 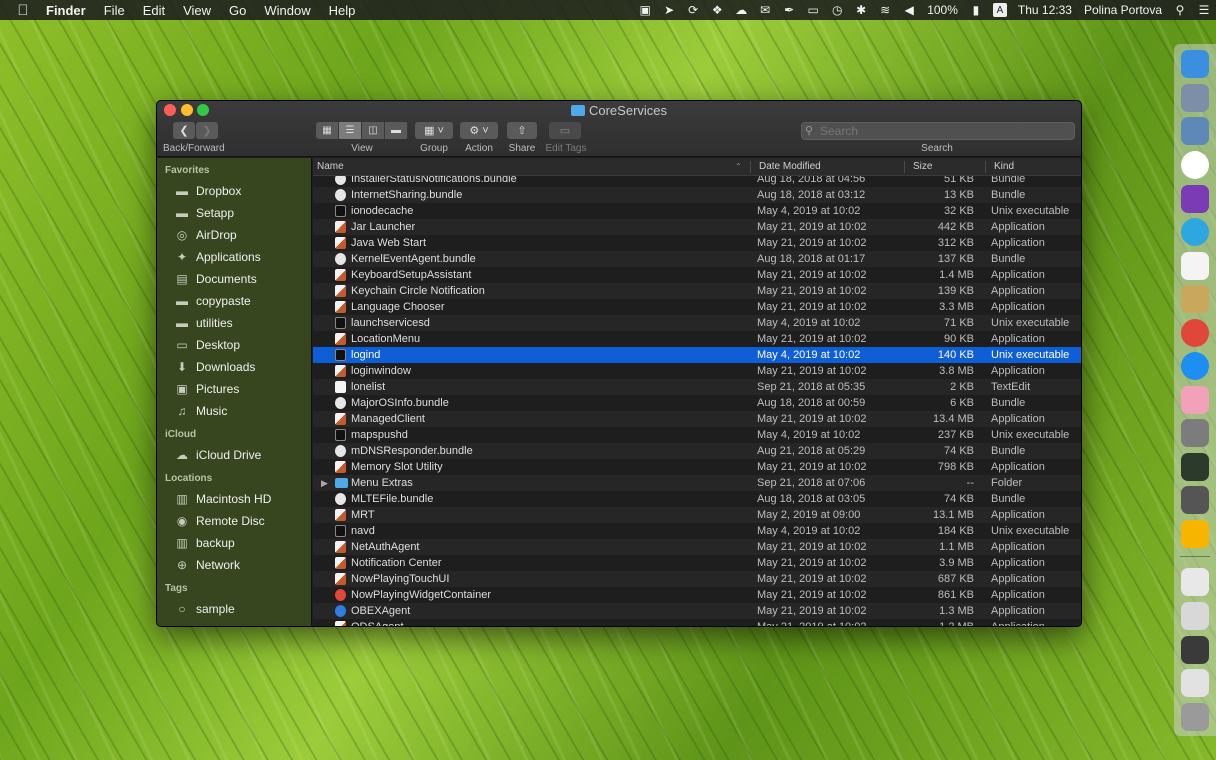 What do you see at coordinates (909, 10) in the screenshot?
I see `volume-icon: ◀` at bounding box center [909, 10].